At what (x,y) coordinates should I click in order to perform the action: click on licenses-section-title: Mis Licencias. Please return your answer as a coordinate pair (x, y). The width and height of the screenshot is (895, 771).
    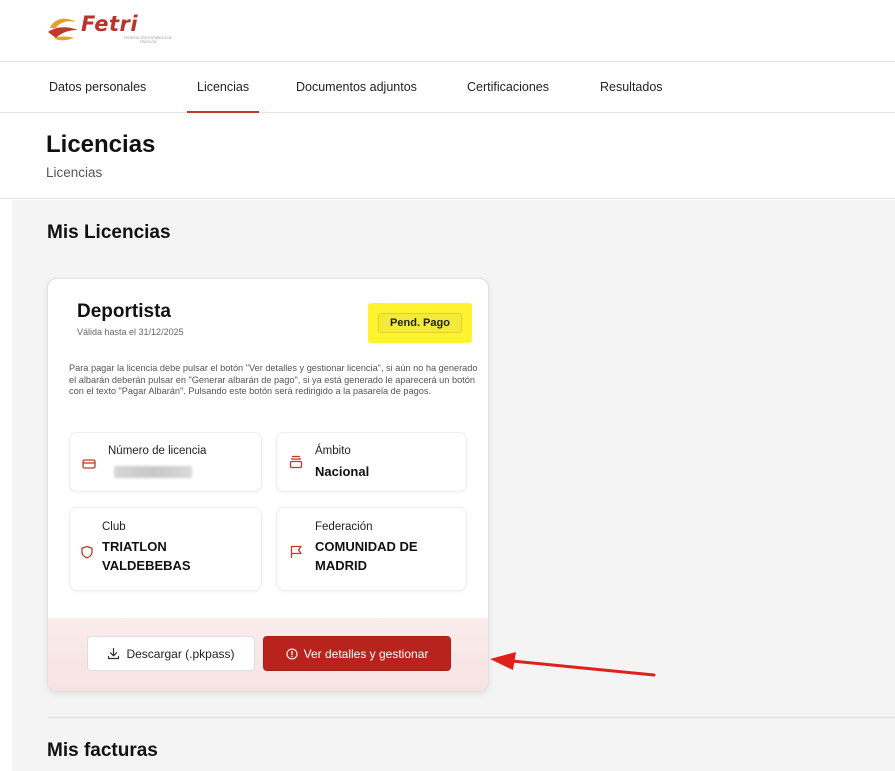
    Looking at the image, I should click on (109, 232).